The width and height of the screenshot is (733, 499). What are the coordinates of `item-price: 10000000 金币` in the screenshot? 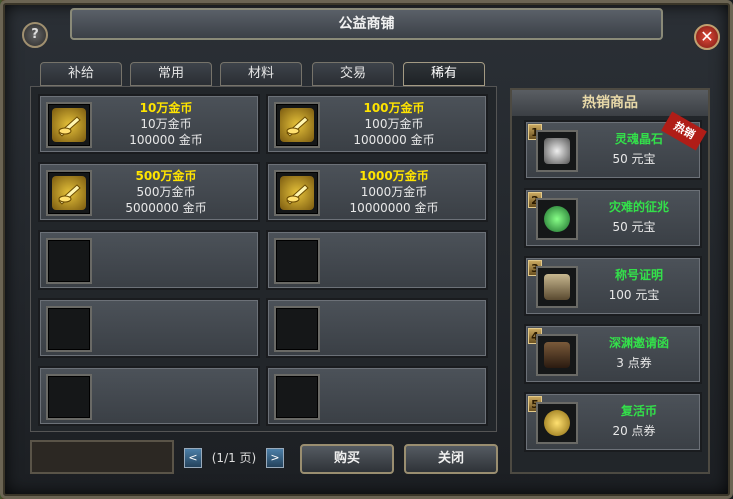 It's located at (394, 208).